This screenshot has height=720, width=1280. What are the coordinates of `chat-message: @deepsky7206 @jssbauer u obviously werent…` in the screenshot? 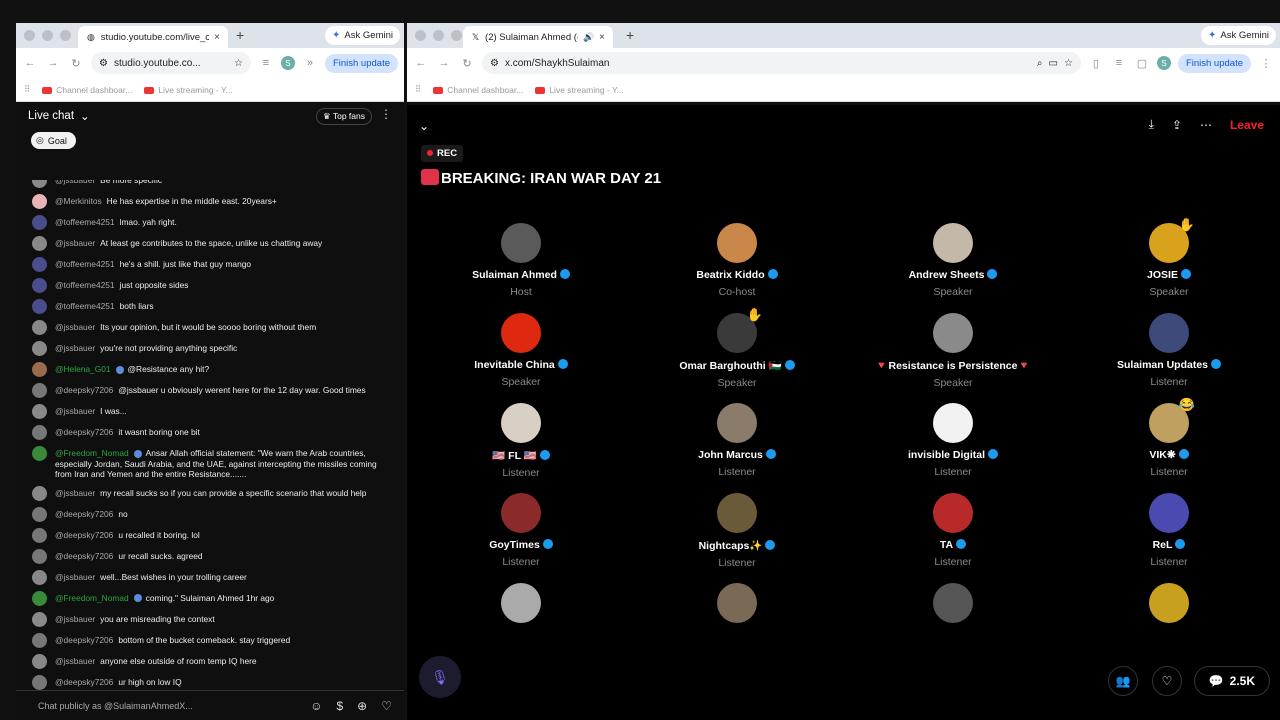 It's located at (210, 391).